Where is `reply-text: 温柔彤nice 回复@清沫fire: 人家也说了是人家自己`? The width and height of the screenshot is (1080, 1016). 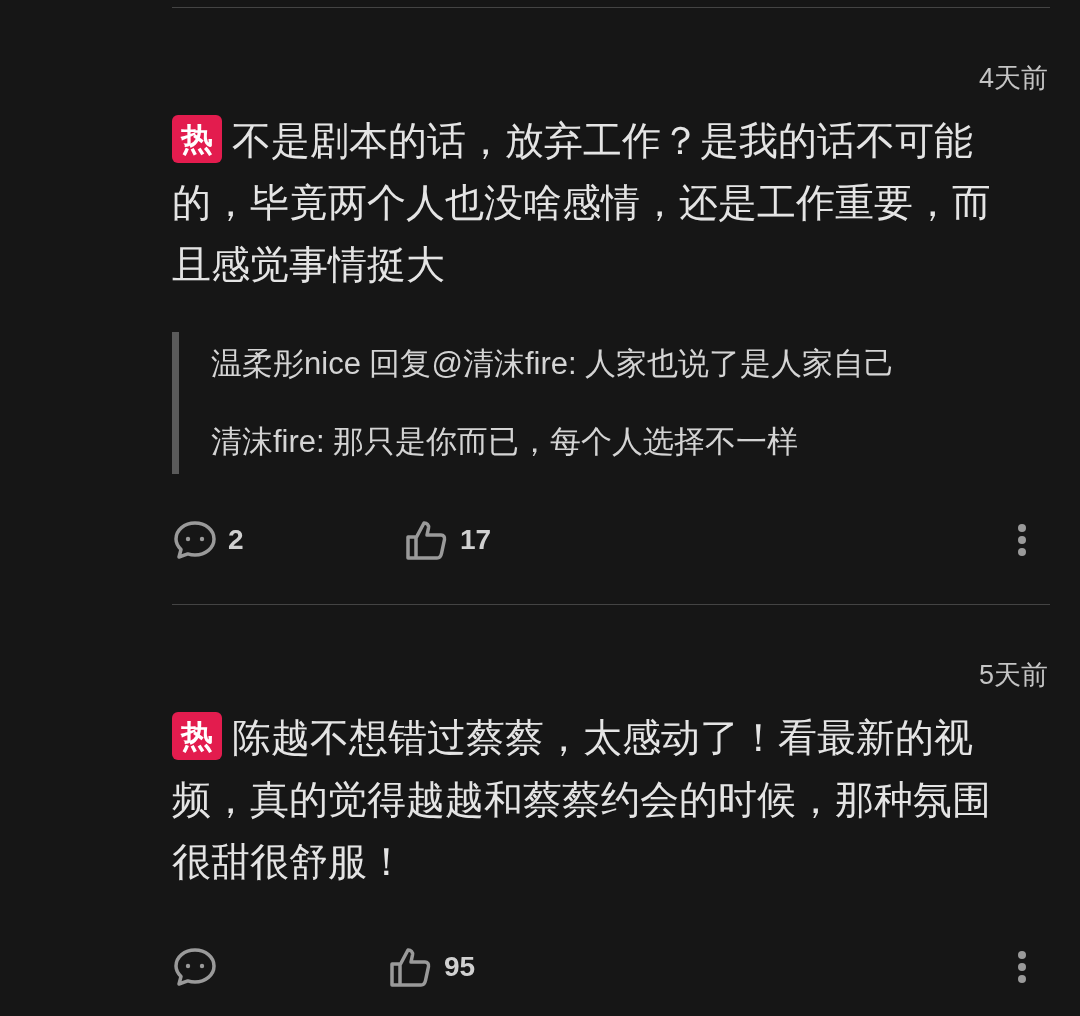 reply-text: 温柔彤nice 回复@清沫fire: 人家也说了是人家自己 is located at coordinates (554, 364).